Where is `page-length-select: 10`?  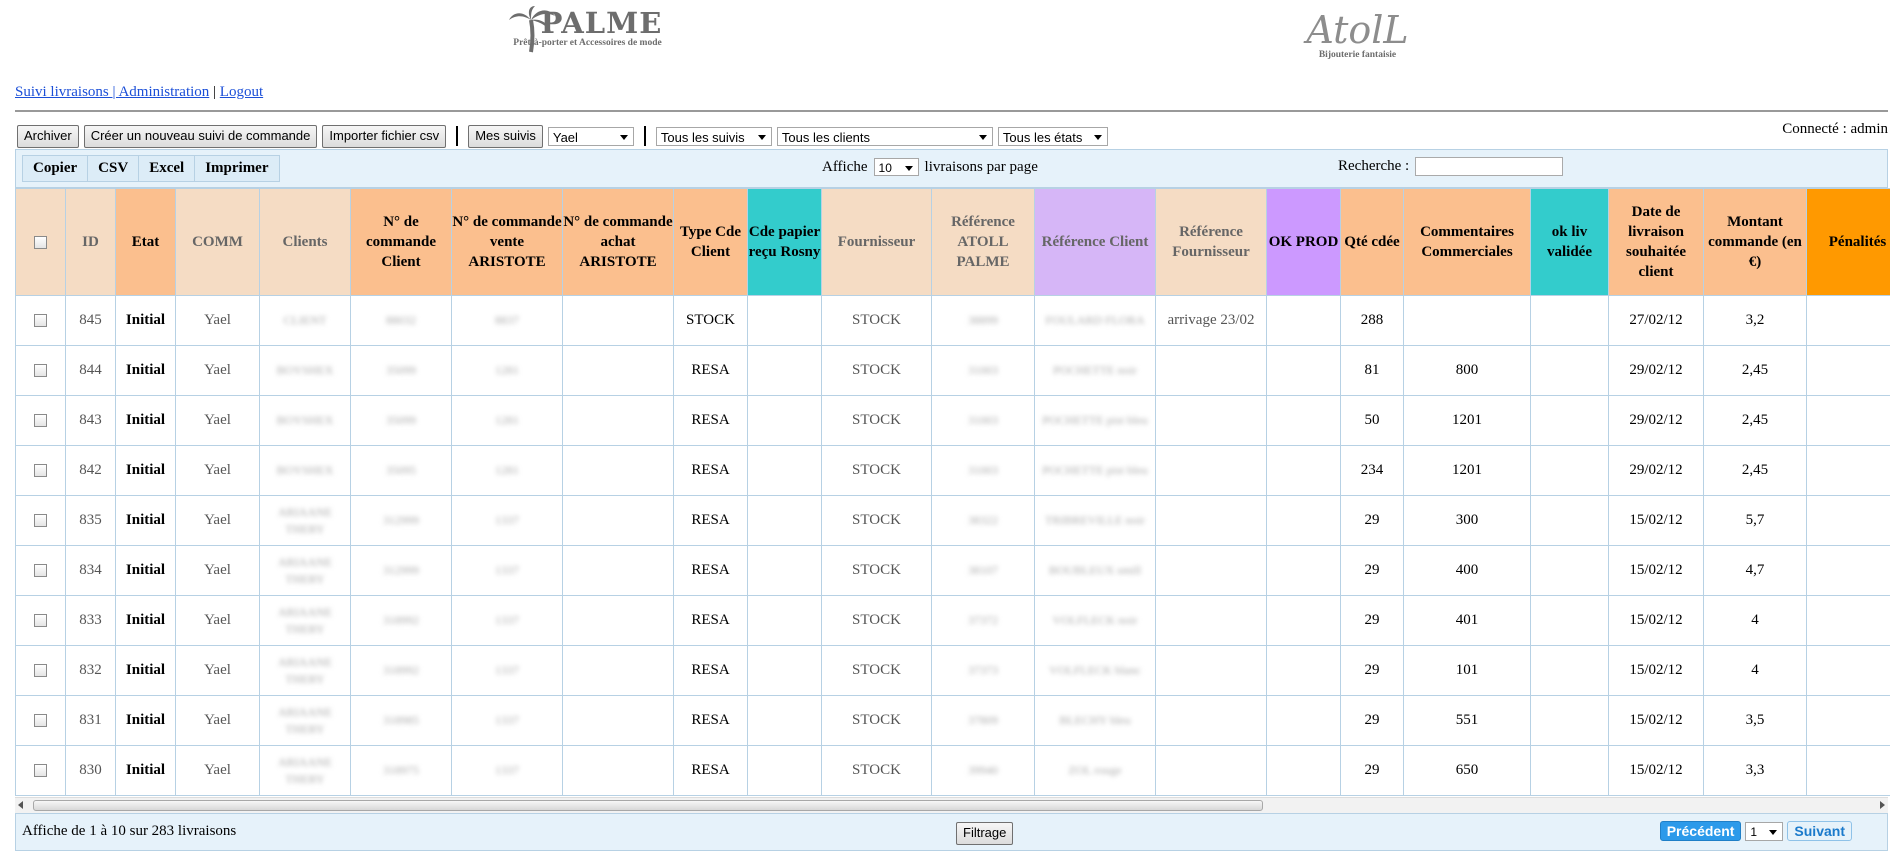
page-length-select: 10 is located at coordinates (896, 167).